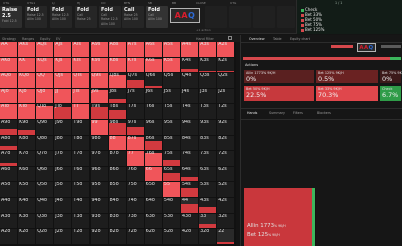 The image size is (402, 246). What do you see at coordinates (135, 190) in the screenshot?
I see `hand-cell: 75o` at bounding box center [135, 190].